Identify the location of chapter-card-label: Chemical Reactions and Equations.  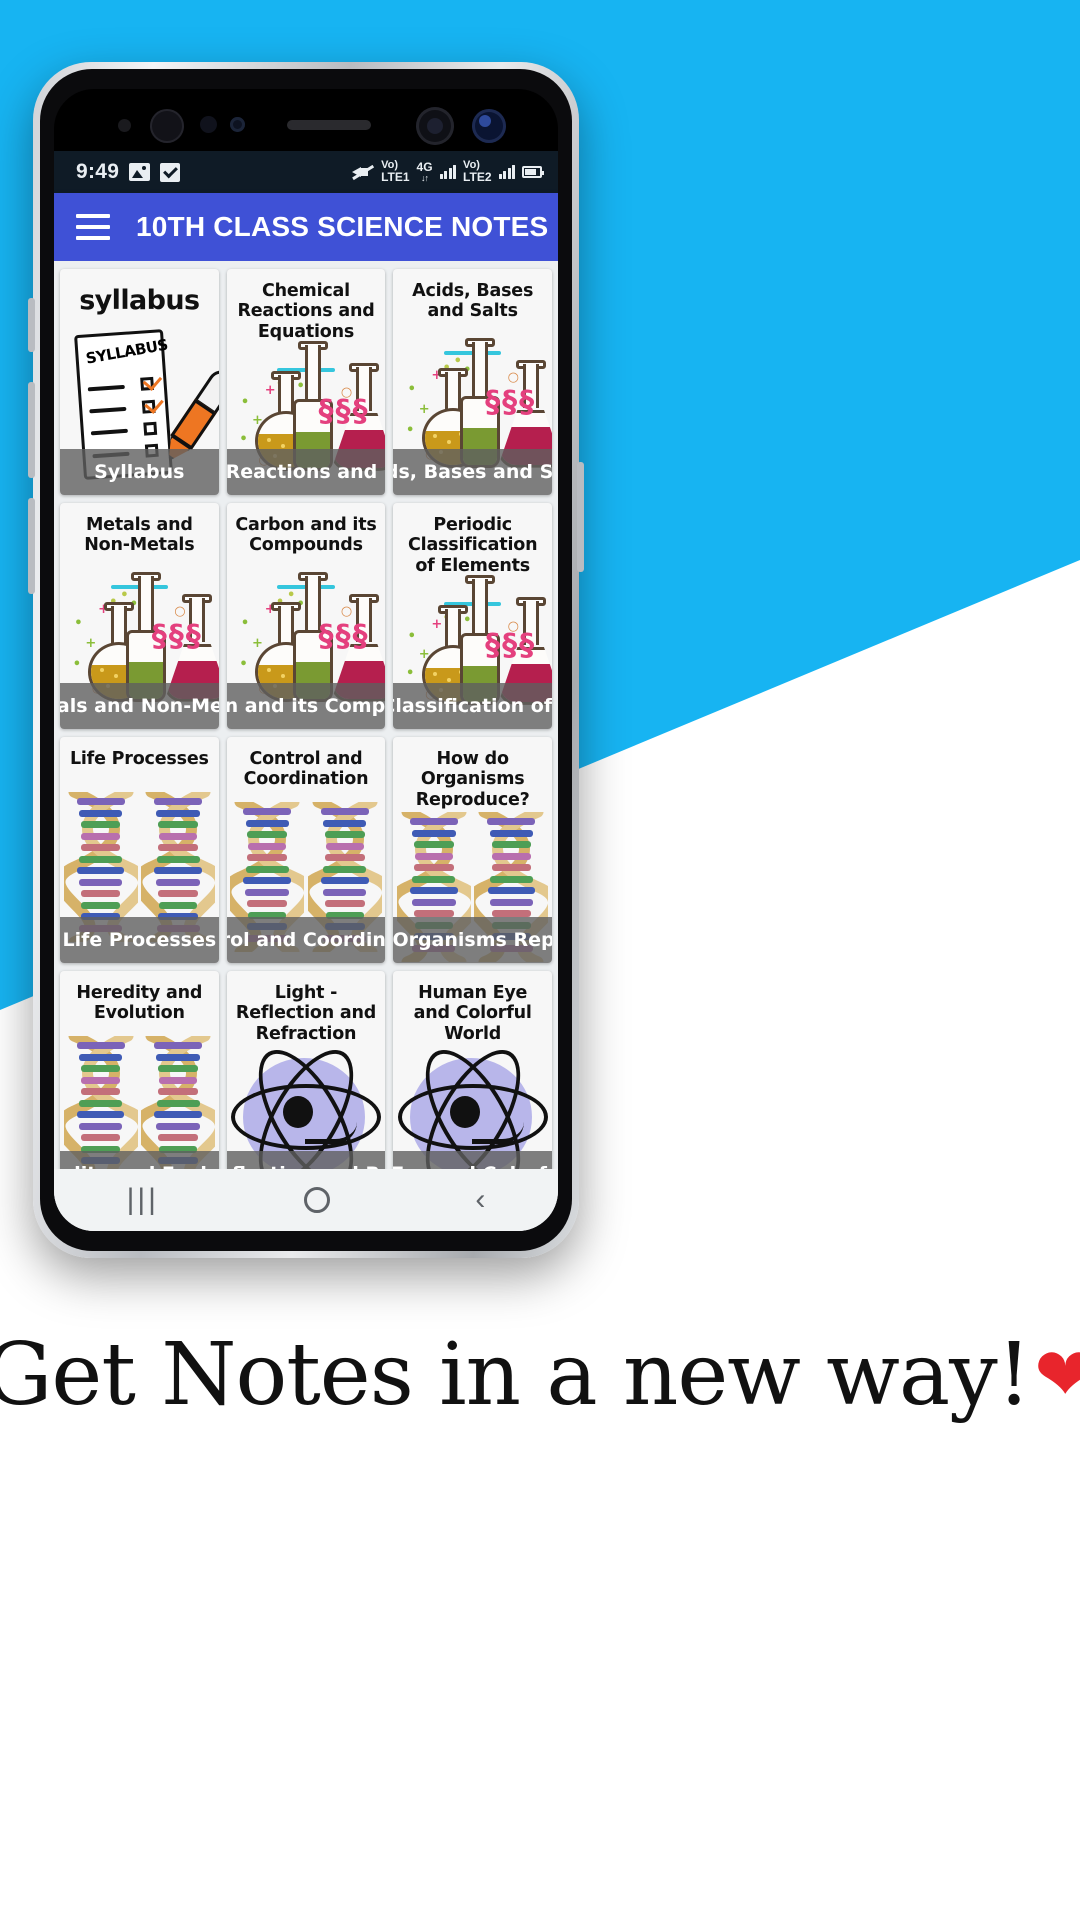
(306, 472).